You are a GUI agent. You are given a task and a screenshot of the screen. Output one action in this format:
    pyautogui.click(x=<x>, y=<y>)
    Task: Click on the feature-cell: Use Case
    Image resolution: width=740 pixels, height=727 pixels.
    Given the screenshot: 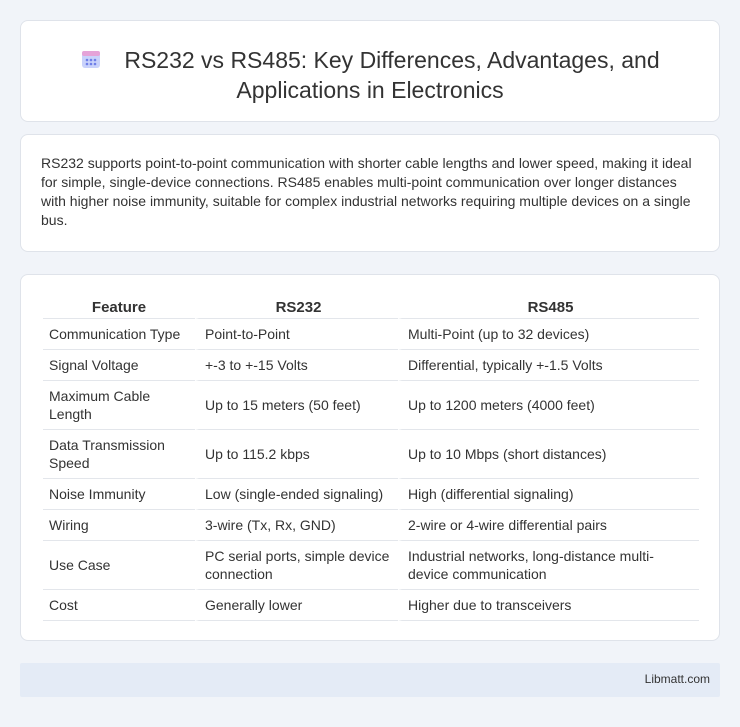 What is the action you would take?
    pyautogui.click(x=119, y=565)
    